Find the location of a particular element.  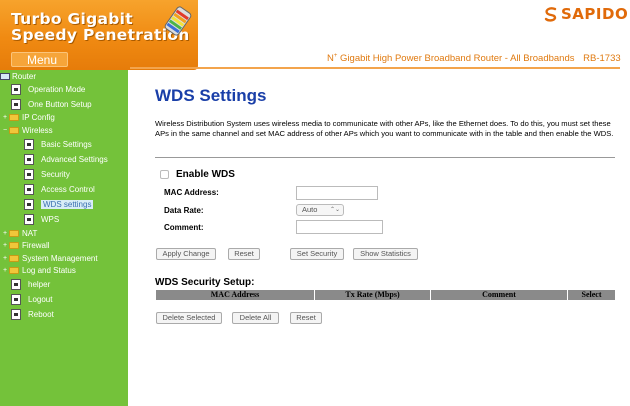

data-rate-value: Auto is located at coordinates (310, 209).